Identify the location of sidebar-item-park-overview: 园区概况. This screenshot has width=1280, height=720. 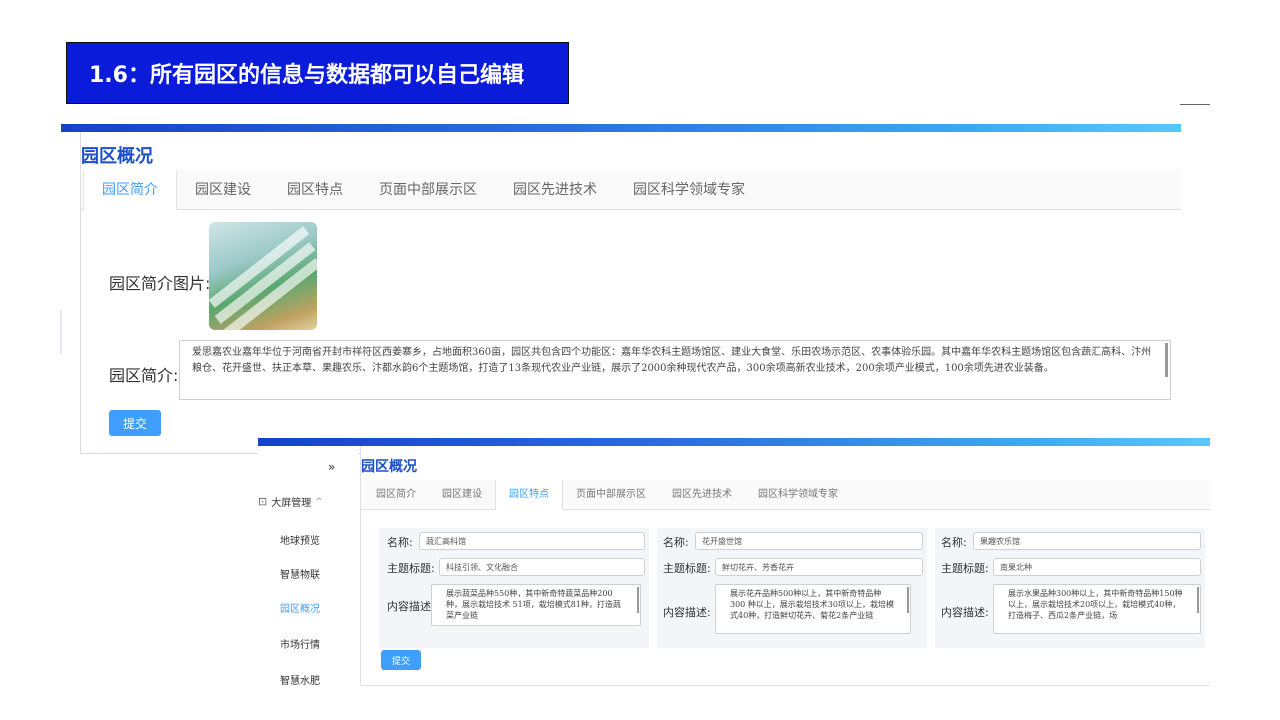
(300, 607).